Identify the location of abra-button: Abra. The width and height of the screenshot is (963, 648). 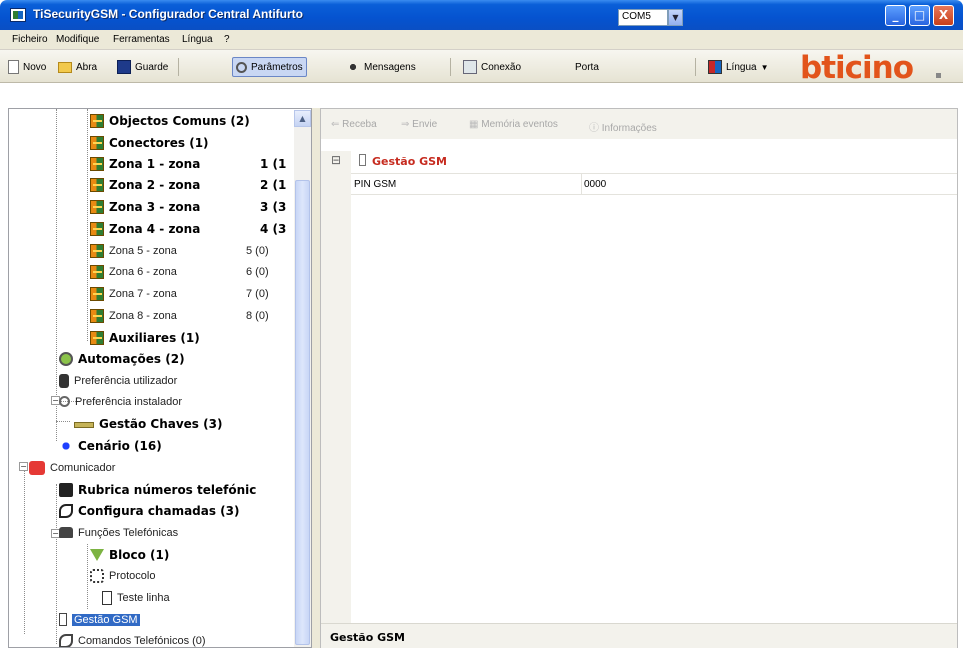
(77, 67).